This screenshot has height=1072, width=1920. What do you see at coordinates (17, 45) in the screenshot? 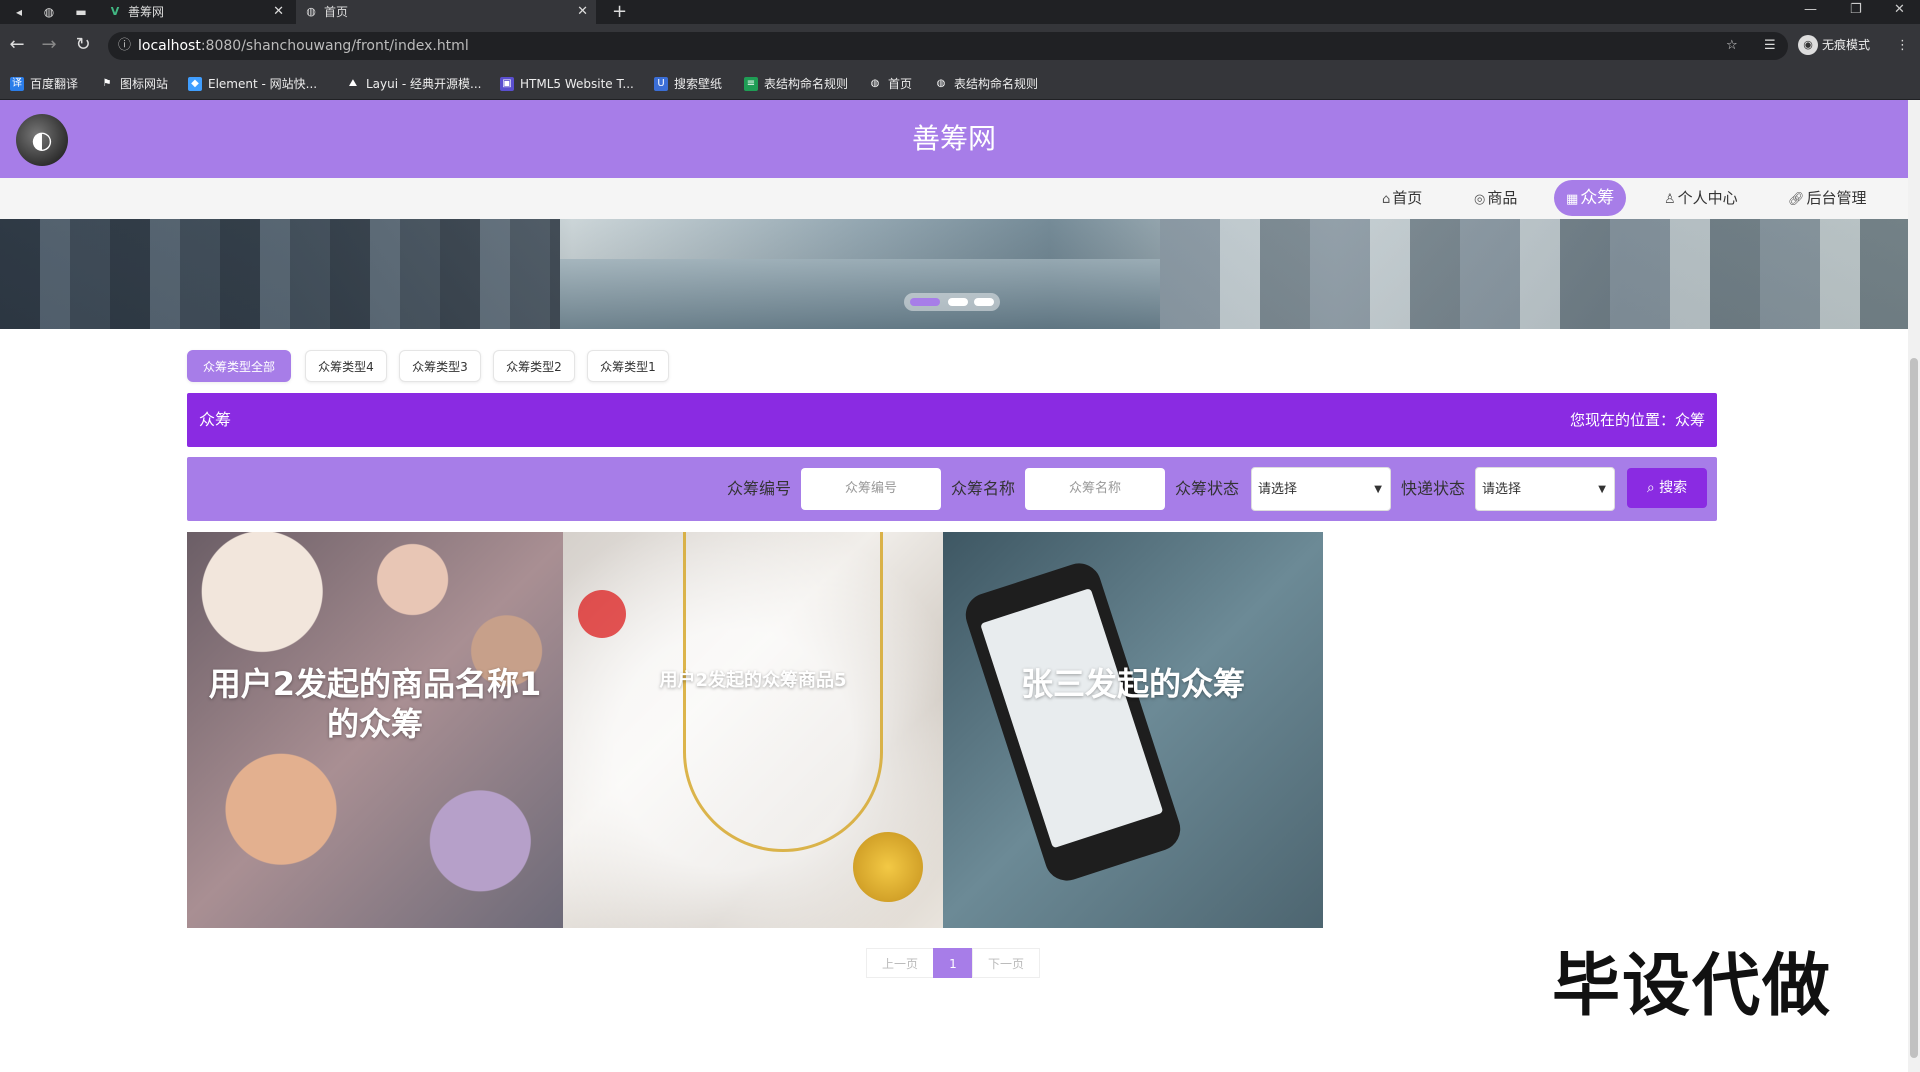
I see `back-icon: ←` at bounding box center [17, 45].